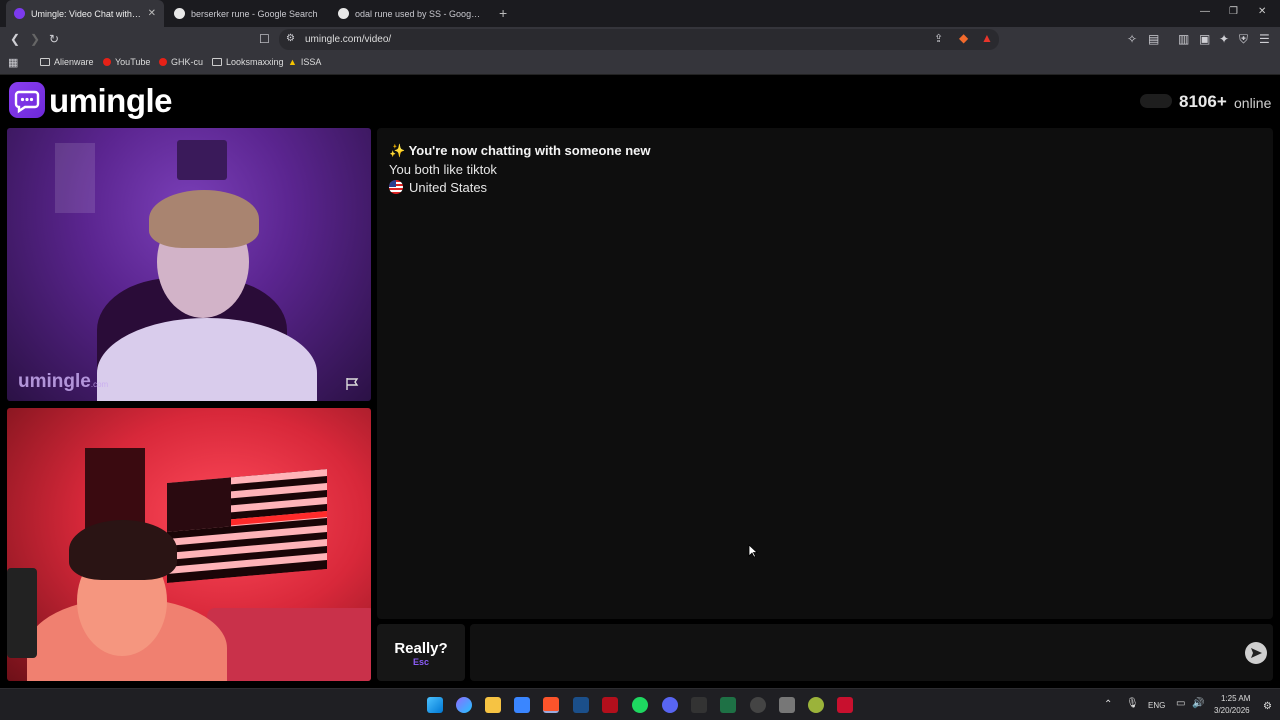 This screenshot has height=720, width=1280. I want to click on tab-title: Umingle: Video Chat with Stra, so click(86, 13).